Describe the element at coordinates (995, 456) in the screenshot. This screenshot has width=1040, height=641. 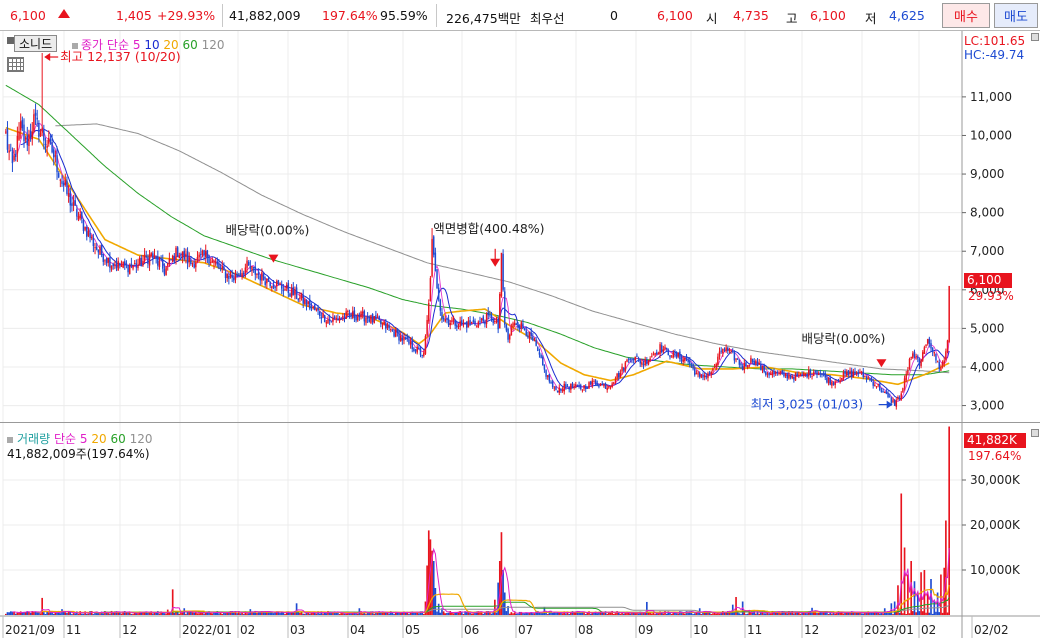
I see `last-volume-pct: 197.64%` at that location.